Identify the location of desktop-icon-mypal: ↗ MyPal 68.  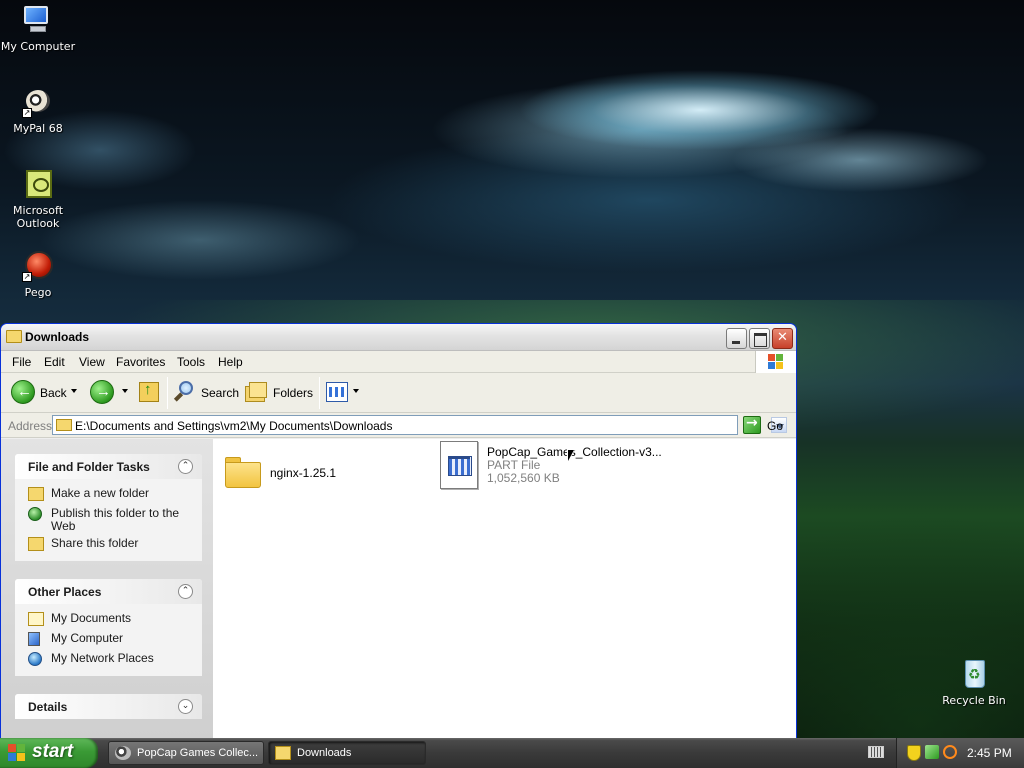
(38, 110).